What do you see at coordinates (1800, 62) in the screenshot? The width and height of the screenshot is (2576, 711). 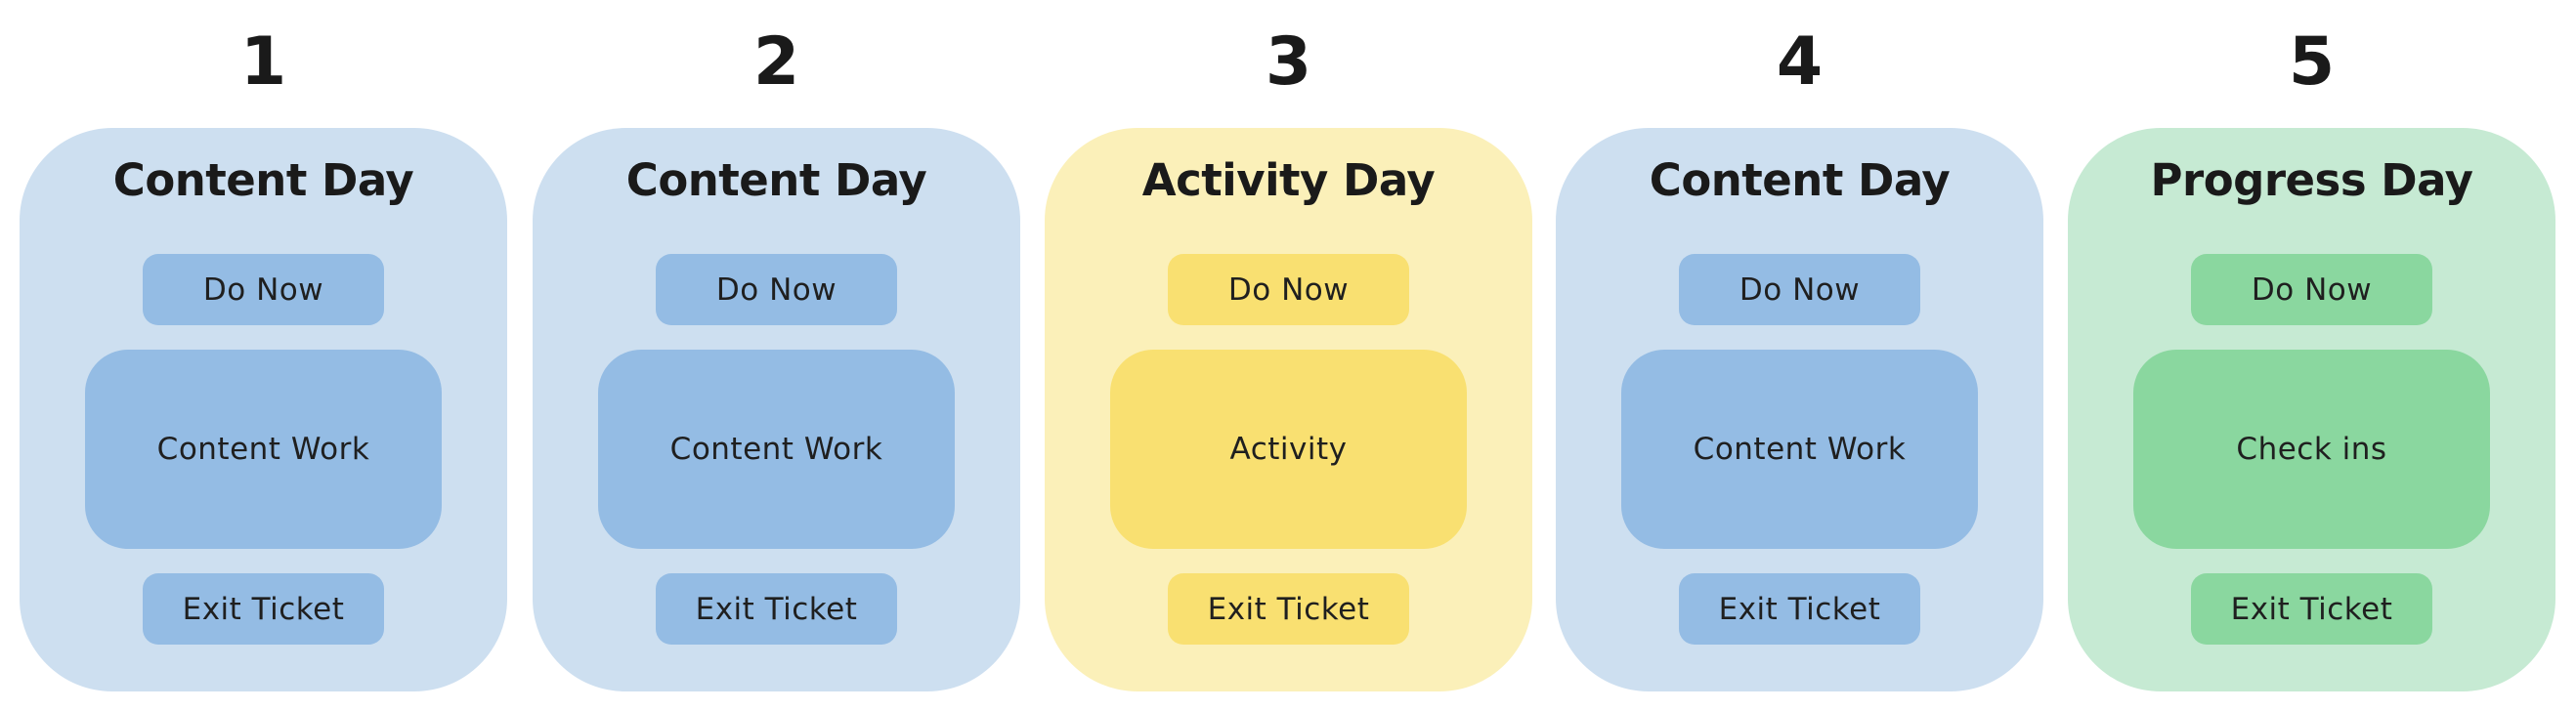 I see `day-number: 4` at bounding box center [1800, 62].